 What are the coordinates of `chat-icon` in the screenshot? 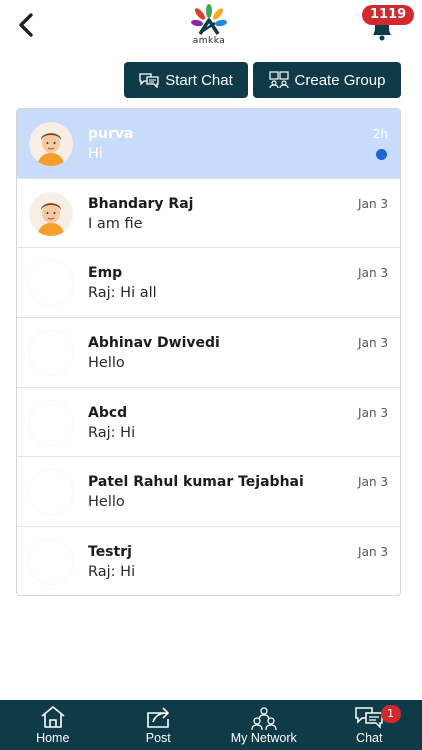 It's located at (369, 718).